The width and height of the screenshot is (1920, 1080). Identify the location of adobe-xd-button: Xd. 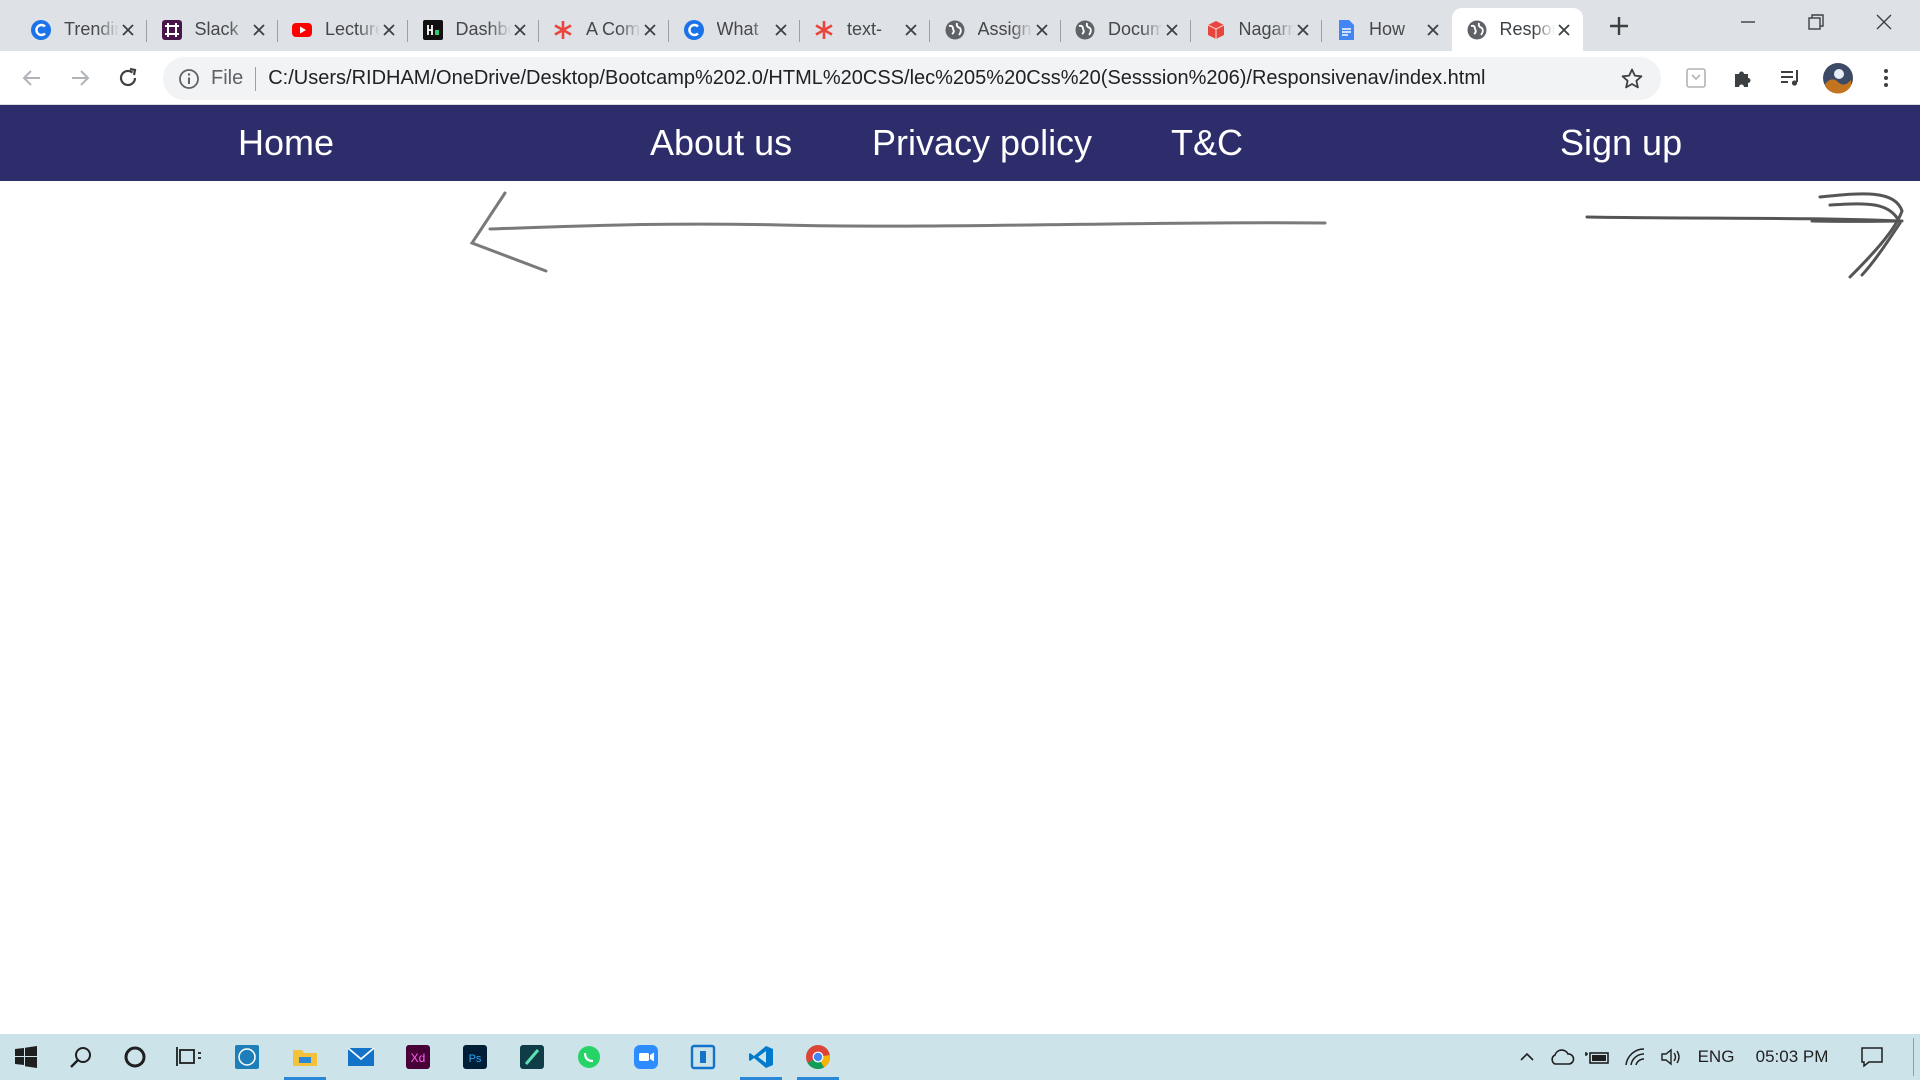
(418, 1057).